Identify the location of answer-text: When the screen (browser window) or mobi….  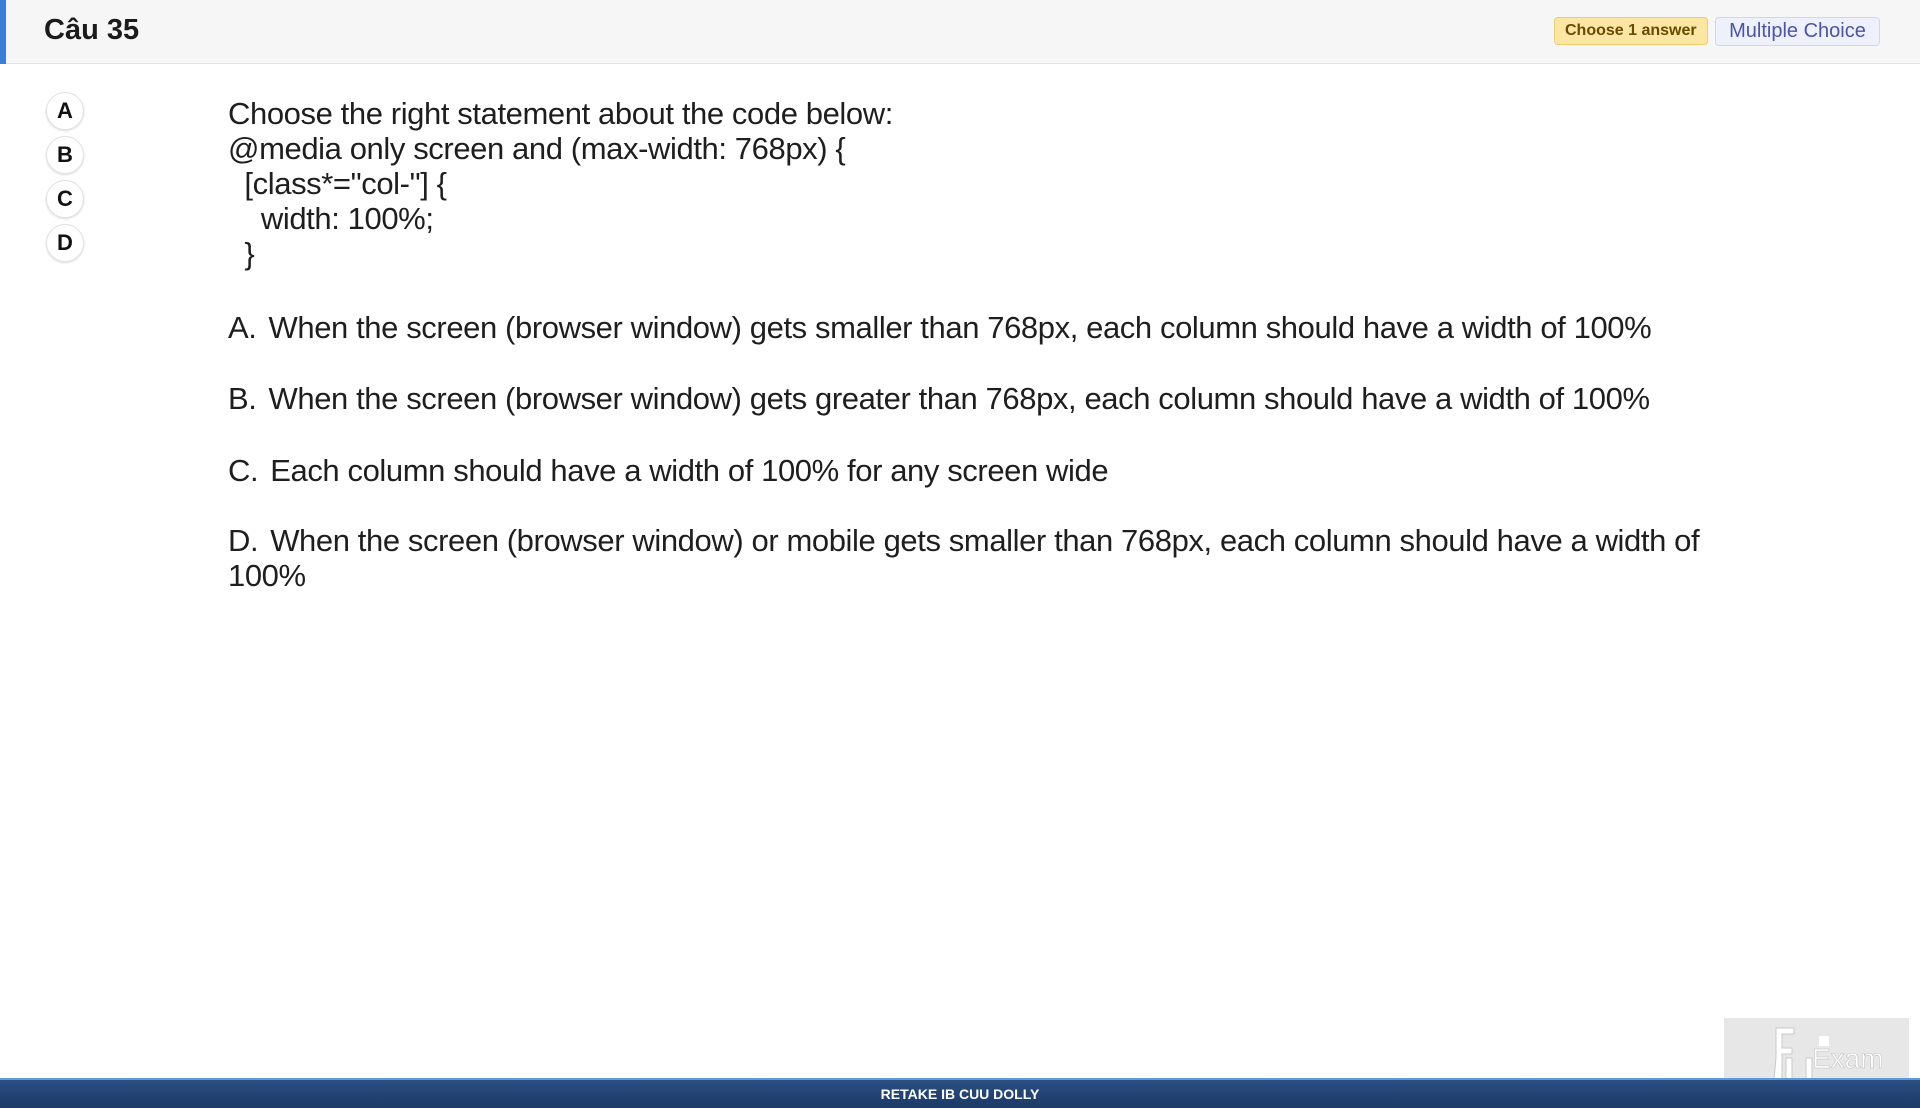
(964, 558).